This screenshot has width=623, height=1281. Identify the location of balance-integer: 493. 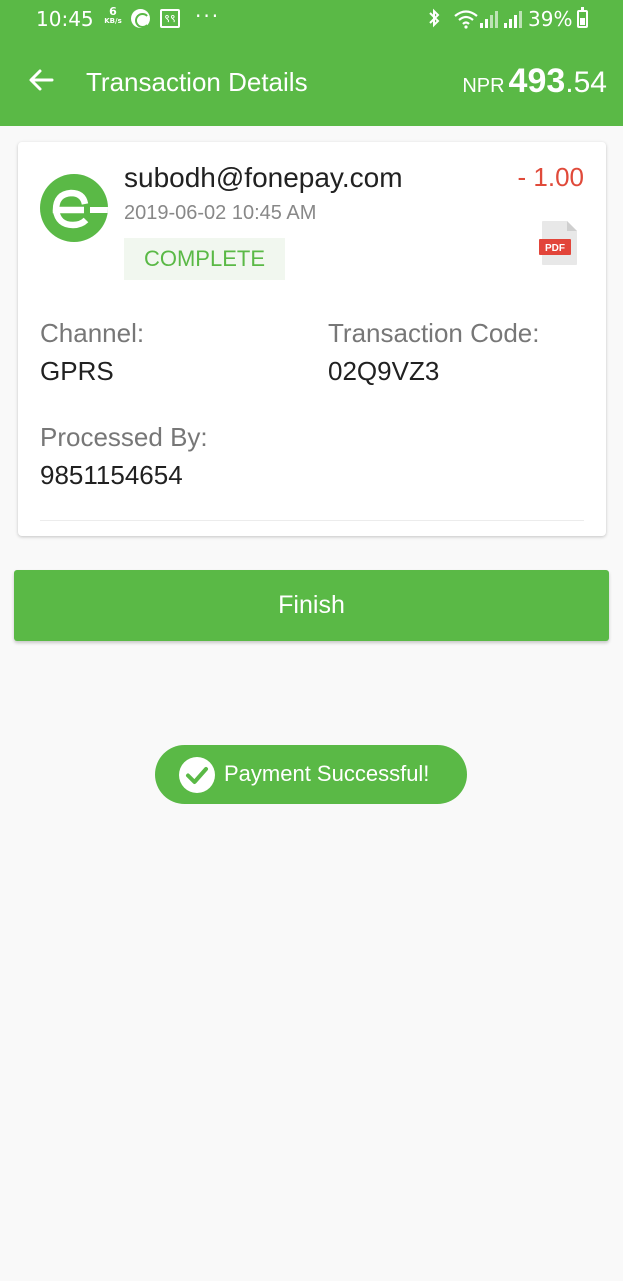
(537, 81).